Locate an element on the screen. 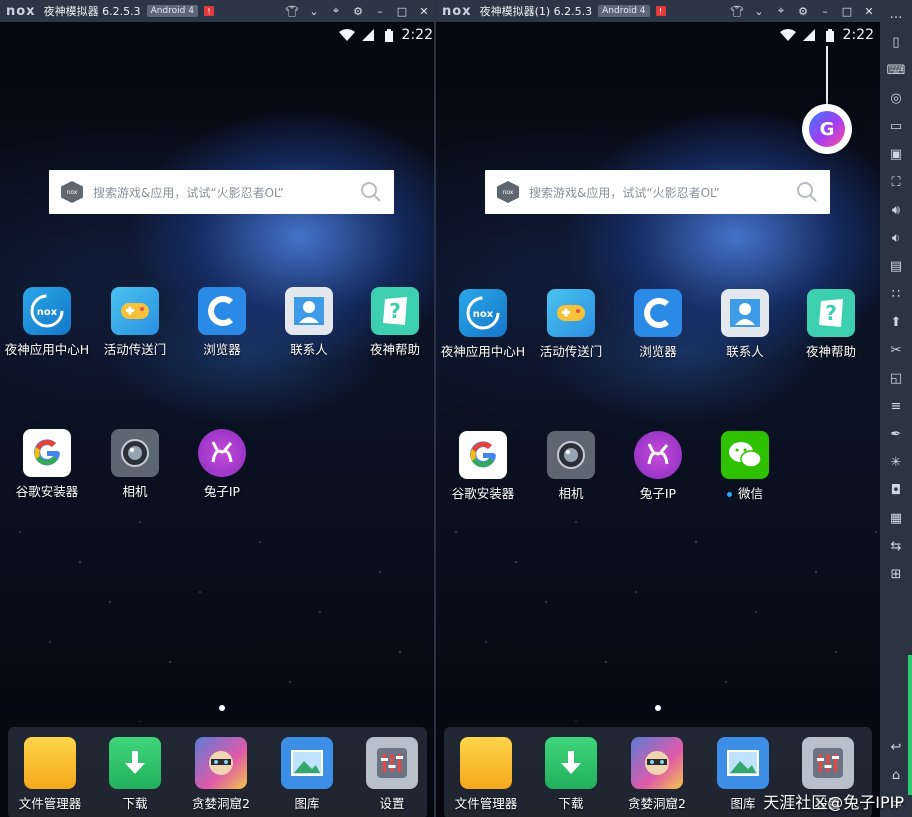 The image size is (912, 817). browser-icon is located at coordinates (658, 313).